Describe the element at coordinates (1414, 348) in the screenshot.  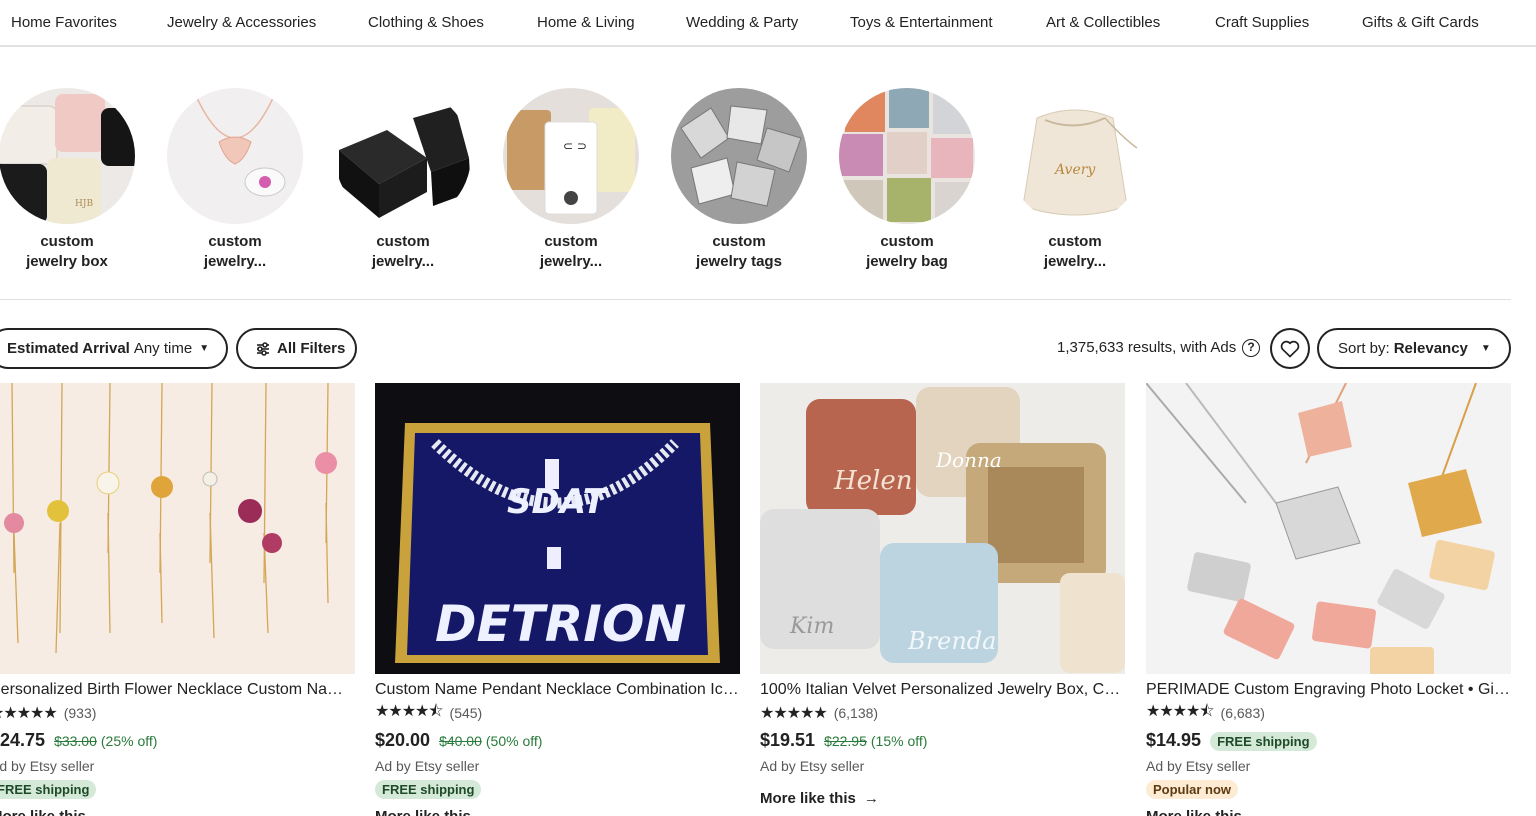
I see `sort-dropdown: Sort by: Relevancy ▼` at that location.